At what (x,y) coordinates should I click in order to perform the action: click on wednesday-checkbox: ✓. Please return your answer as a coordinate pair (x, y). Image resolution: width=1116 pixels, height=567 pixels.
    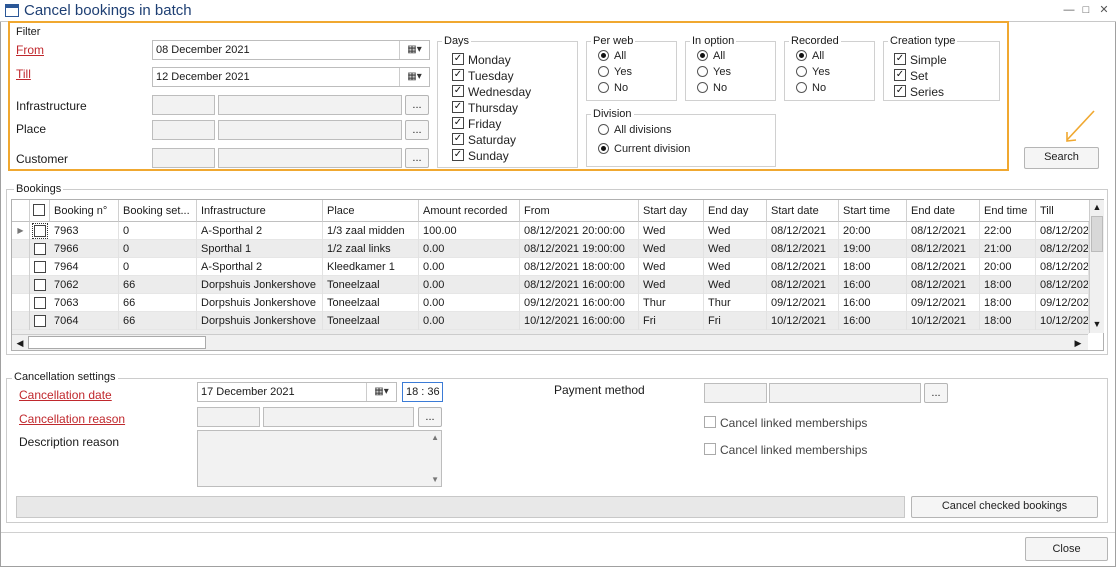
    Looking at the image, I should click on (458, 91).